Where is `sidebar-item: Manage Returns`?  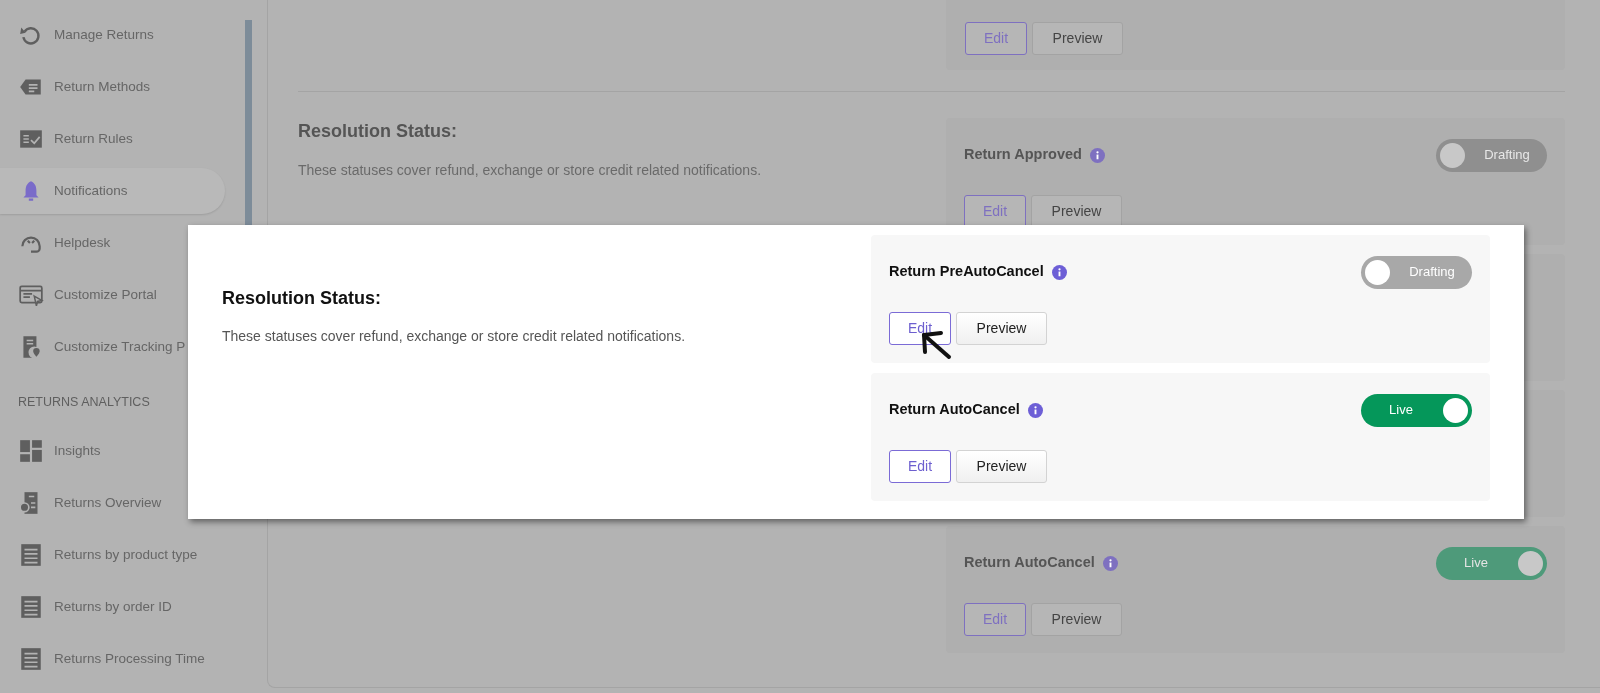 sidebar-item: Manage Returns is located at coordinates (121, 35).